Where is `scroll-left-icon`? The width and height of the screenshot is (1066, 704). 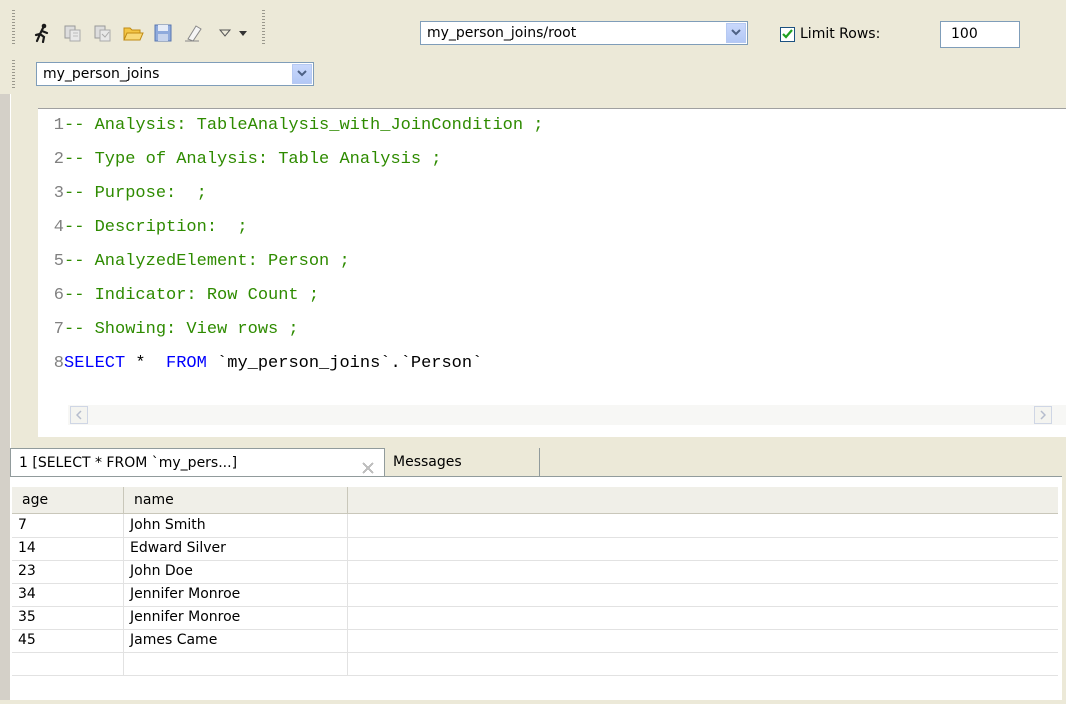
scroll-left-icon is located at coordinates (79, 415).